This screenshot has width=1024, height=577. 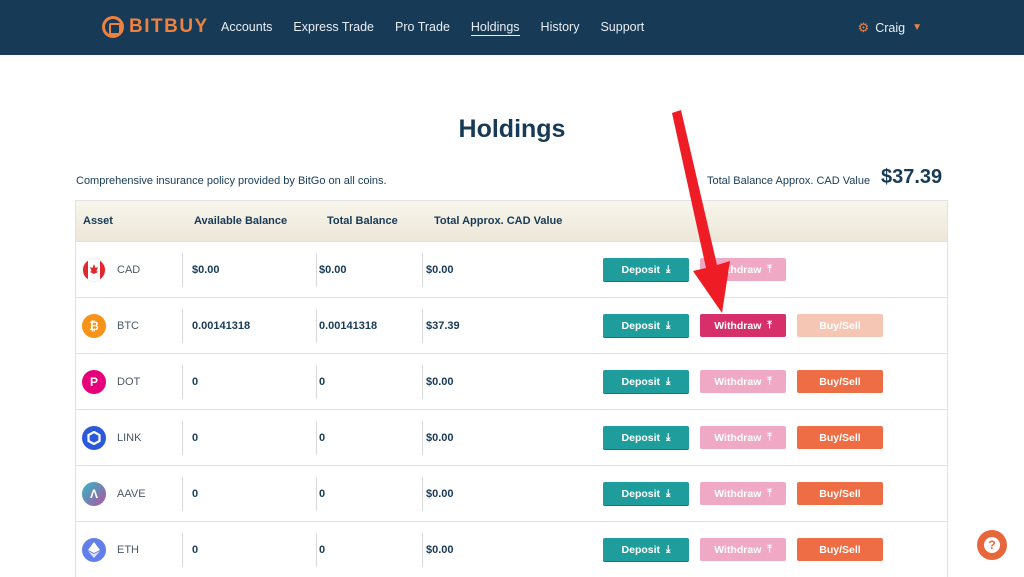 I want to click on user-menu: ⚙ Craig ▼, so click(x=890, y=27).